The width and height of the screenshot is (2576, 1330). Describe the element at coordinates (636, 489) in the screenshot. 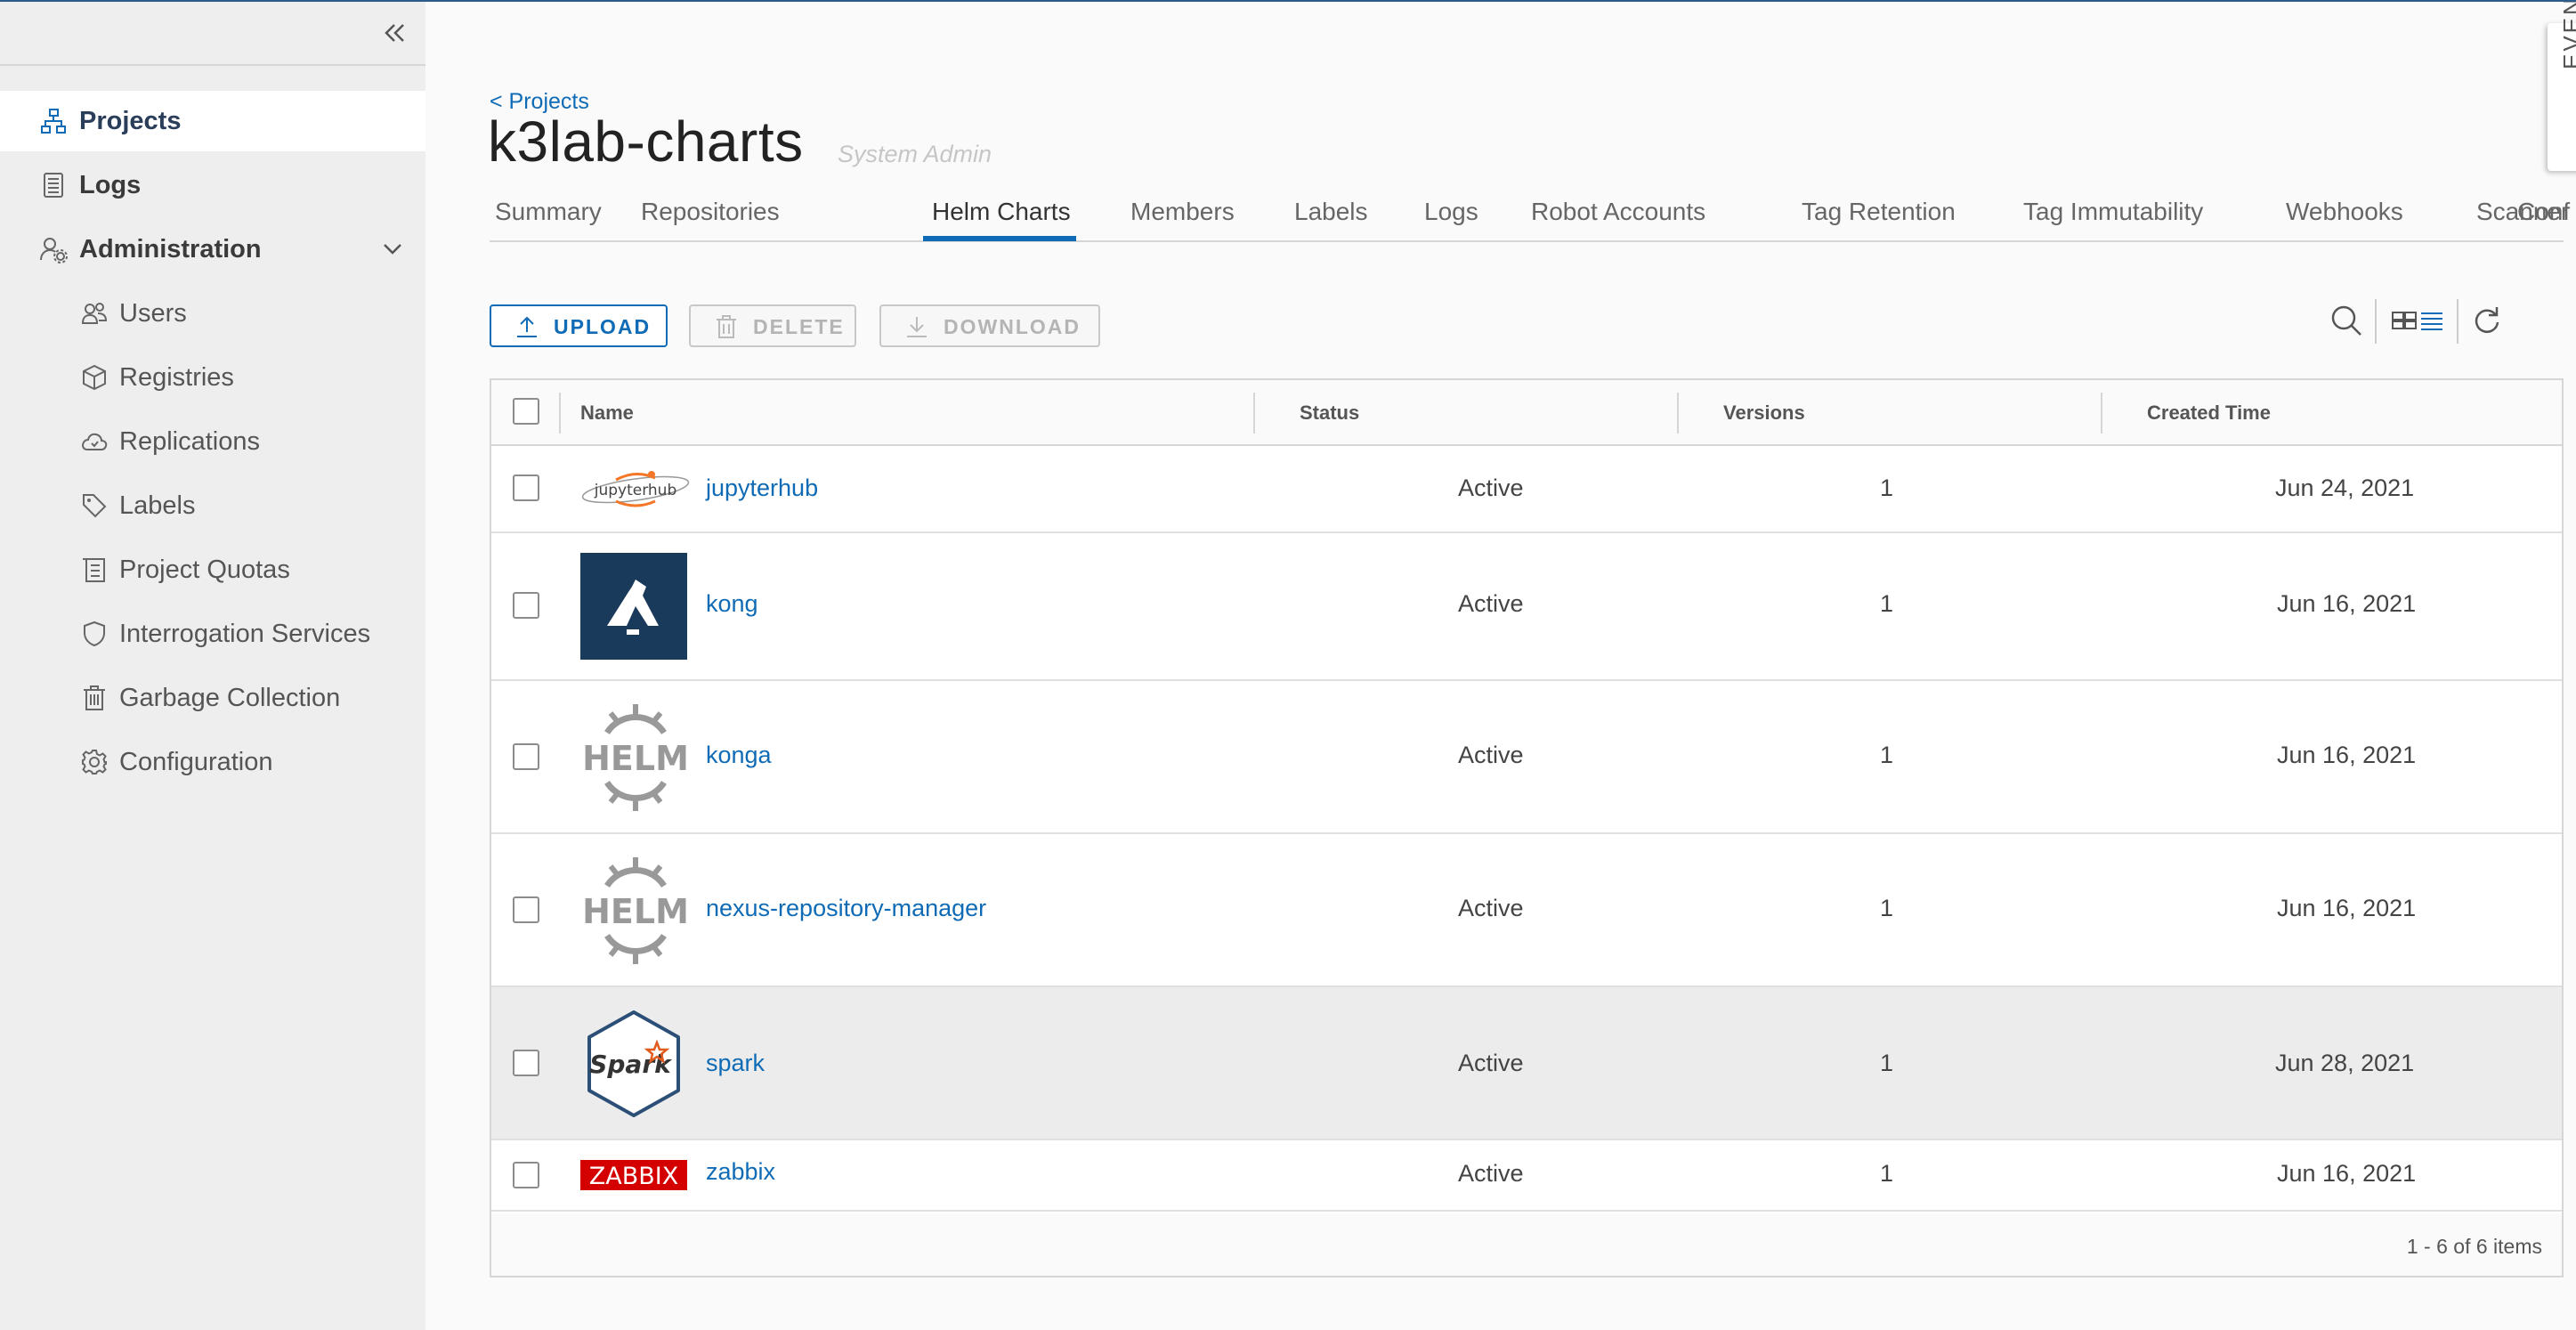

I see `jupyterhub-logo: jupyterhub` at that location.